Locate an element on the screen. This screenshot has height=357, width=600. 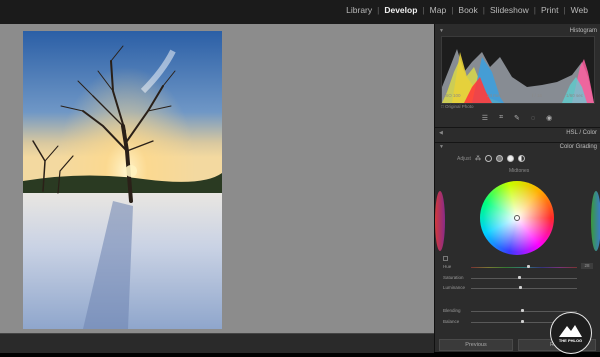
module-web: Web is located at coordinates (579, 10).